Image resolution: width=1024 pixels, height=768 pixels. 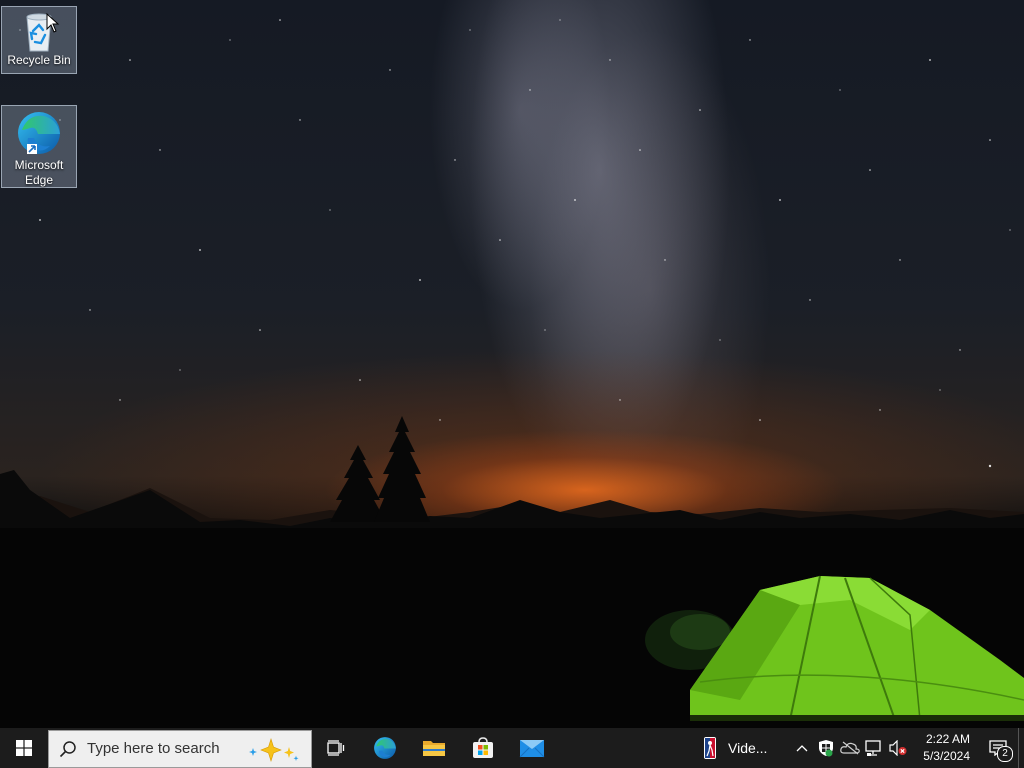 I want to click on tray-overflow-button, so click(x=802, y=748).